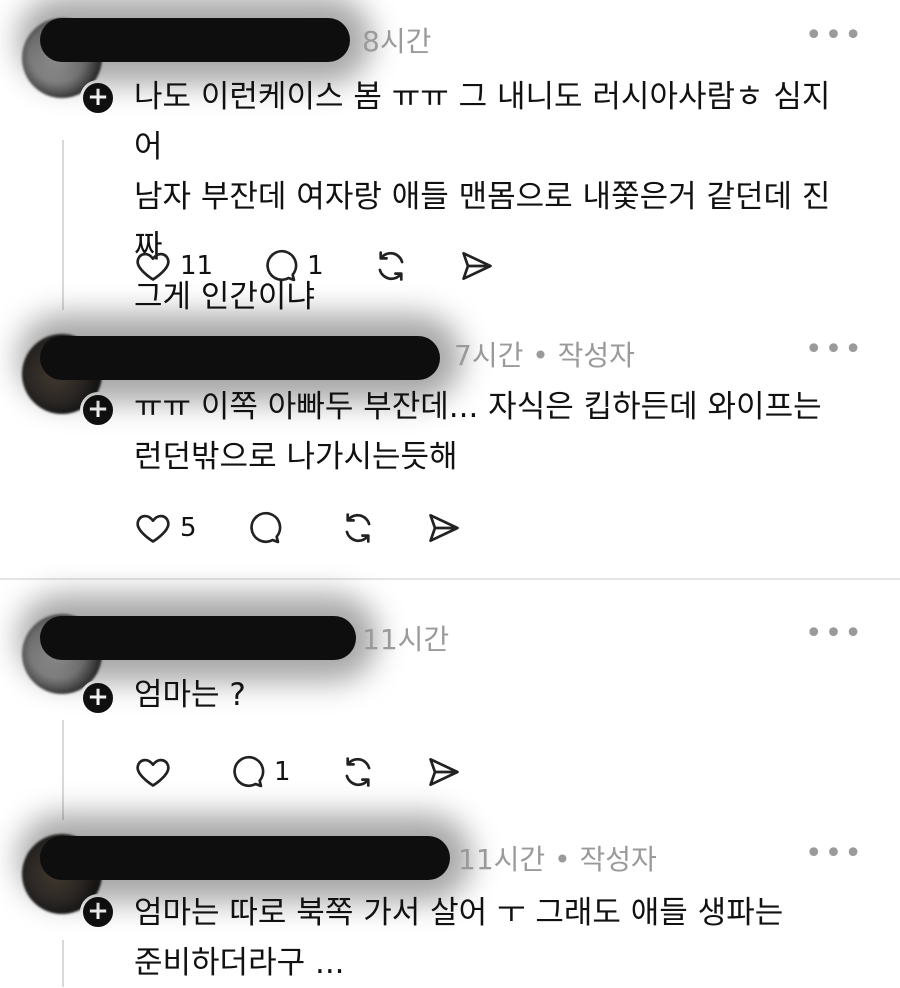 The image size is (900, 988). I want to click on like-button, so click(157, 772).